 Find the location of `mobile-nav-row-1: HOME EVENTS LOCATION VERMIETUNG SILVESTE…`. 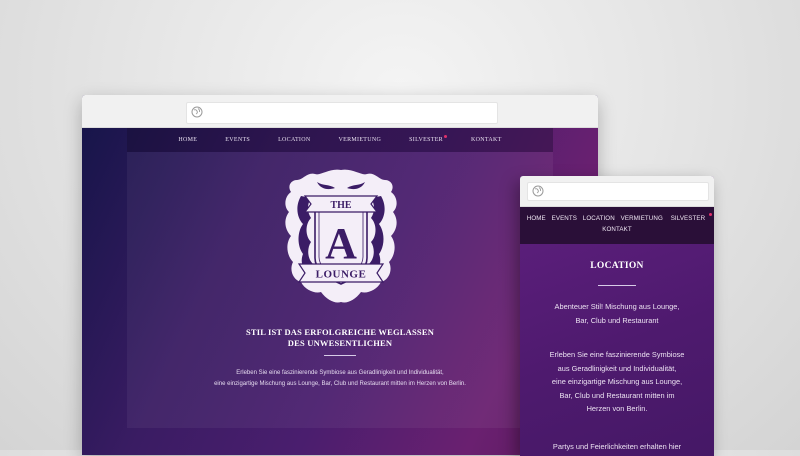

mobile-nav-row-1: HOME EVENTS LOCATION VERMIETUNG SILVESTE… is located at coordinates (617, 217).